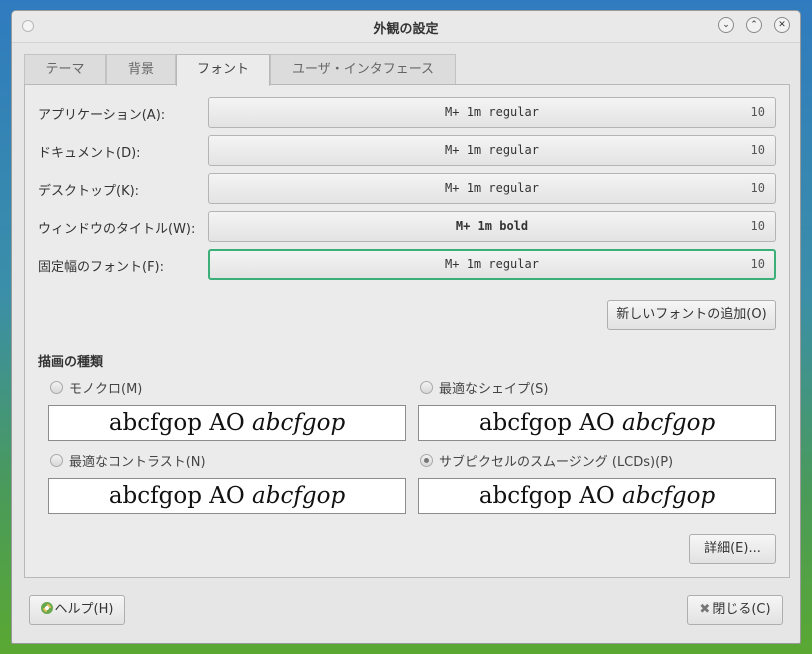 Image resolution: width=812 pixels, height=654 pixels. I want to click on help-button: ヘルプ(H), so click(77, 610).